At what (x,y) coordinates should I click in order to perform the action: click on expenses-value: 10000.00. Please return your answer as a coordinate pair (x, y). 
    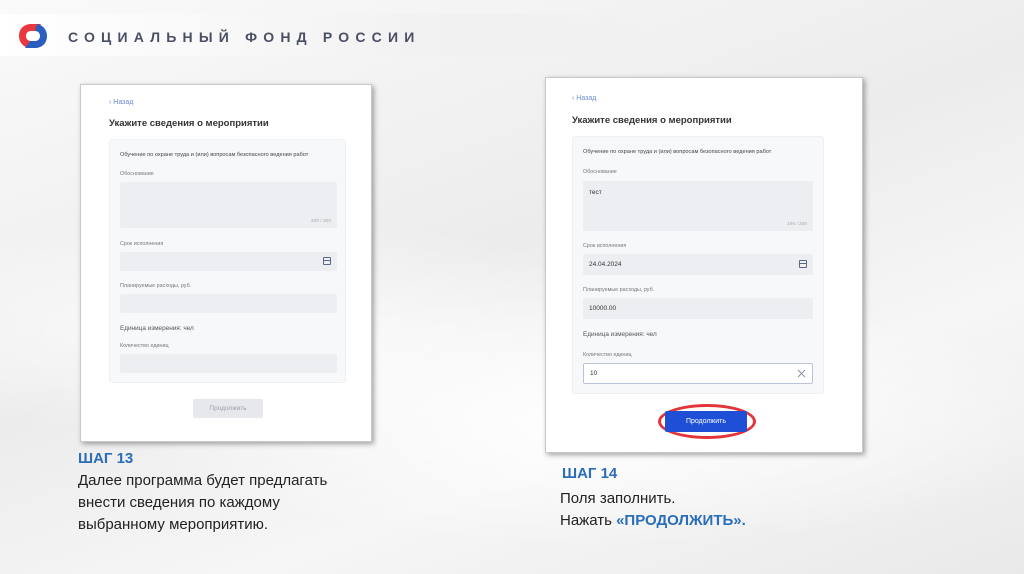
    Looking at the image, I should click on (603, 308).